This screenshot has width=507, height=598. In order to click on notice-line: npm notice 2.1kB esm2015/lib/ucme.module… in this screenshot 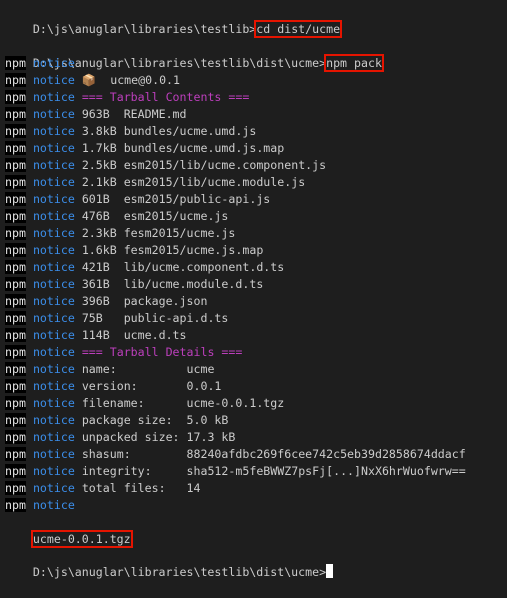, I will do `click(155, 182)`.